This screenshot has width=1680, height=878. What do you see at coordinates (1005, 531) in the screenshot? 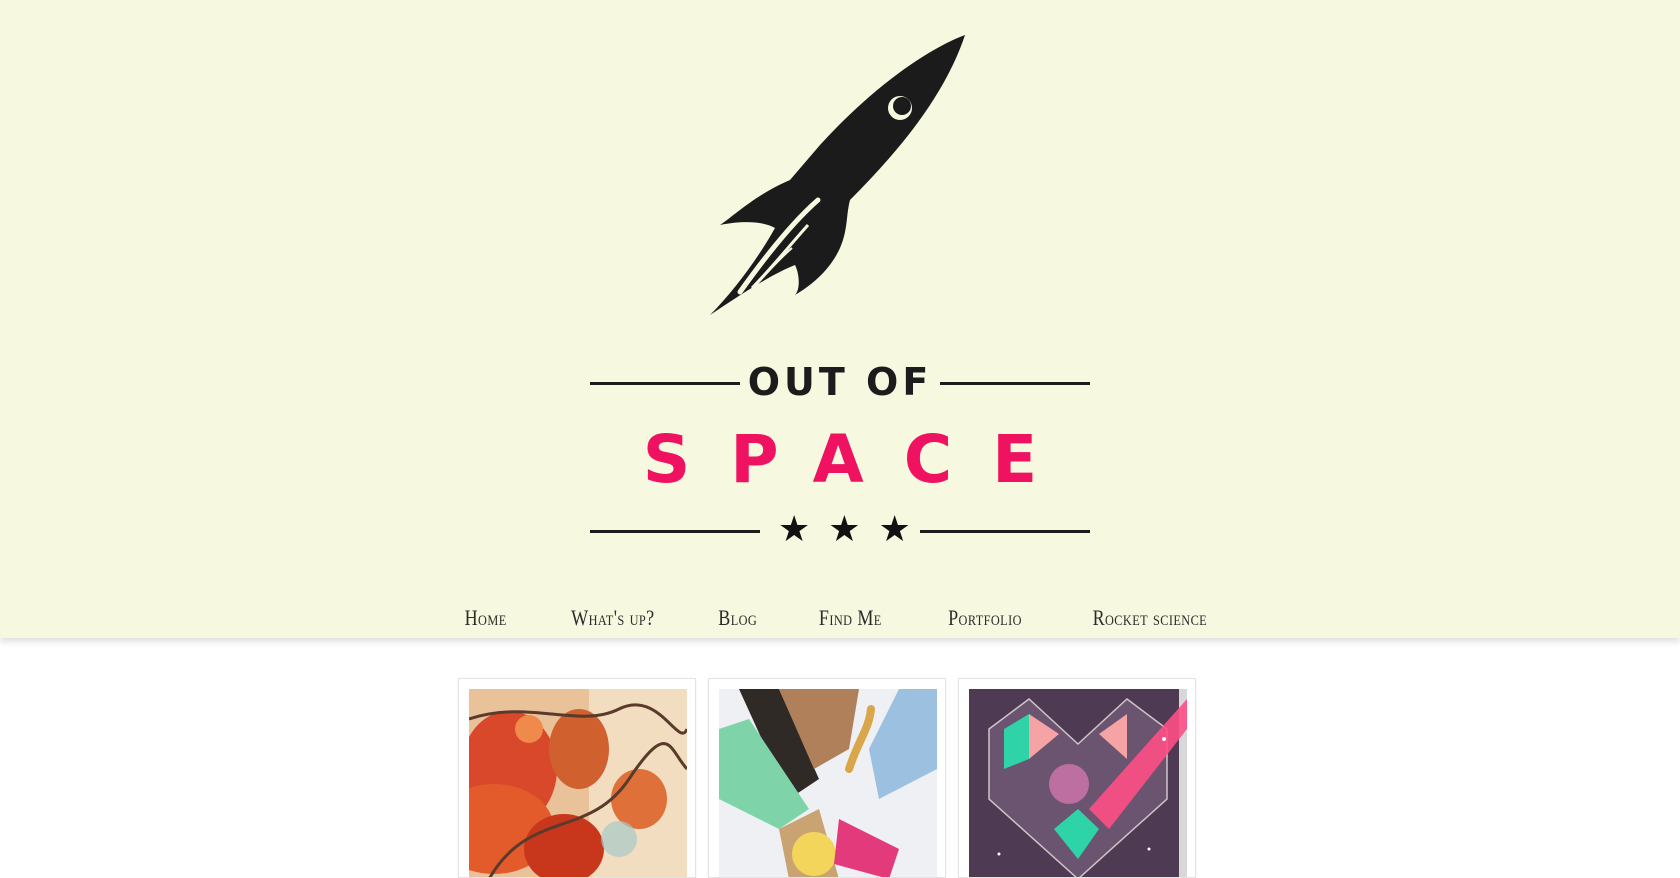
I see `logo-line-bottom-right` at bounding box center [1005, 531].